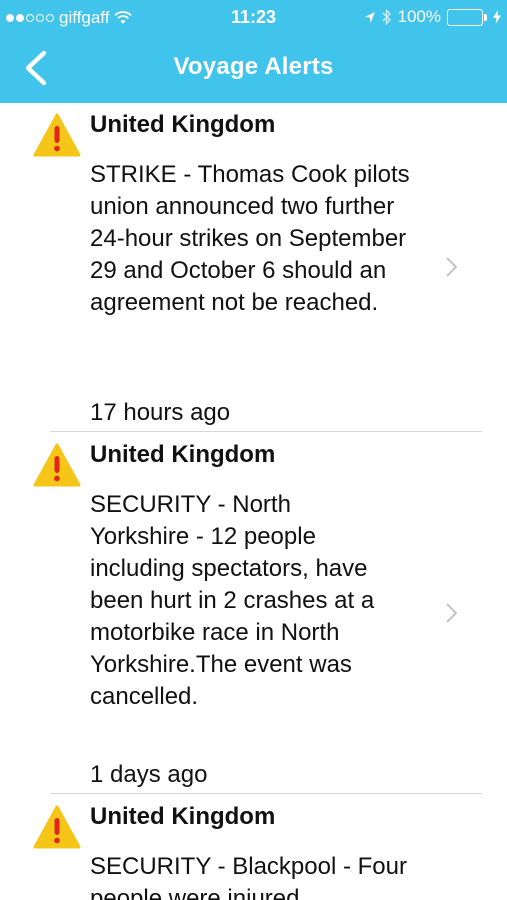 The width and height of the screenshot is (507, 900). Describe the element at coordinates (369, 17) in the screenshot. I see `location-arrow-icon` at that location.